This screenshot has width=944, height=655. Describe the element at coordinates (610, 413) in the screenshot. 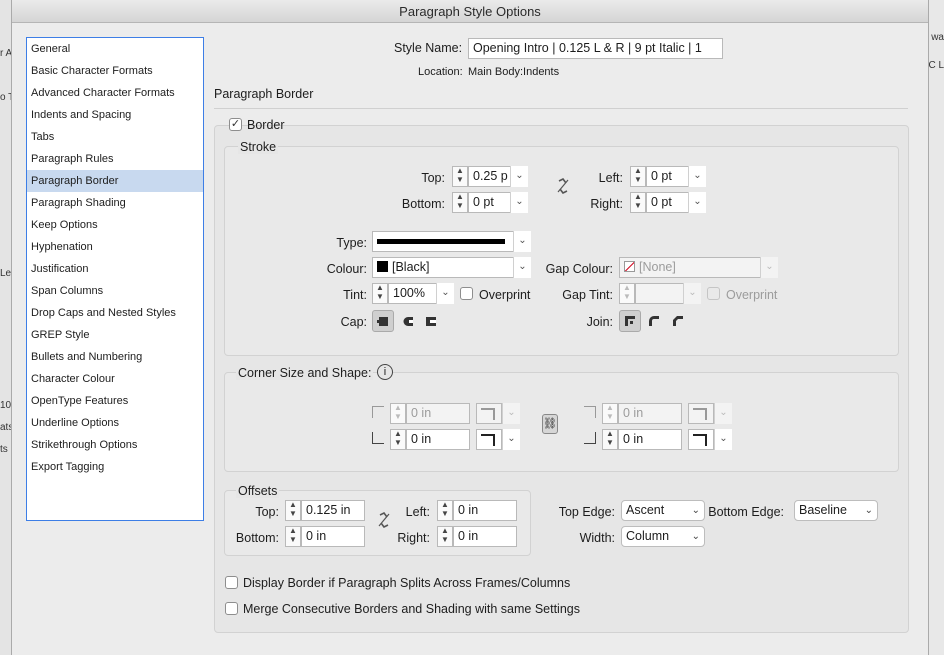

I see `corner-top-right-stepper: ▲ ▼` at that location.